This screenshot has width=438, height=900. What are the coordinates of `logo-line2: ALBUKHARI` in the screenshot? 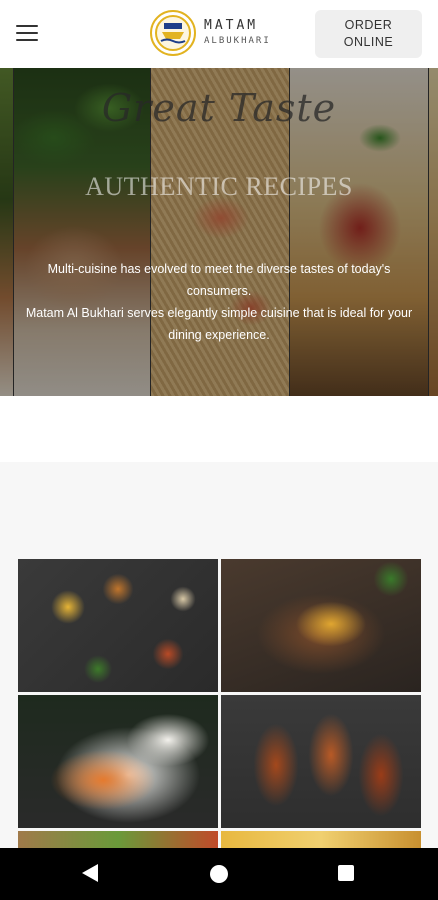 It's located at (237, 41).